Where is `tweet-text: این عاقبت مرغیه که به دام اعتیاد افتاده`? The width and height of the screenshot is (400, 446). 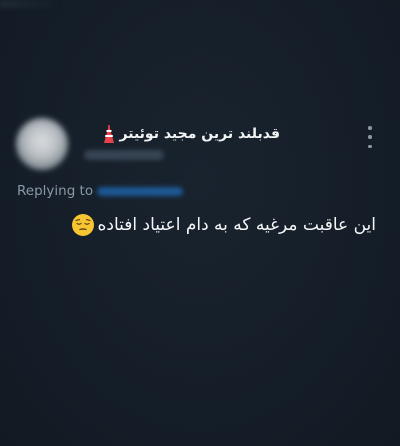
tweet-text: این عاقبت مرغیه که به دام اعتیاد افتاده is located at coordinates (237, 225).